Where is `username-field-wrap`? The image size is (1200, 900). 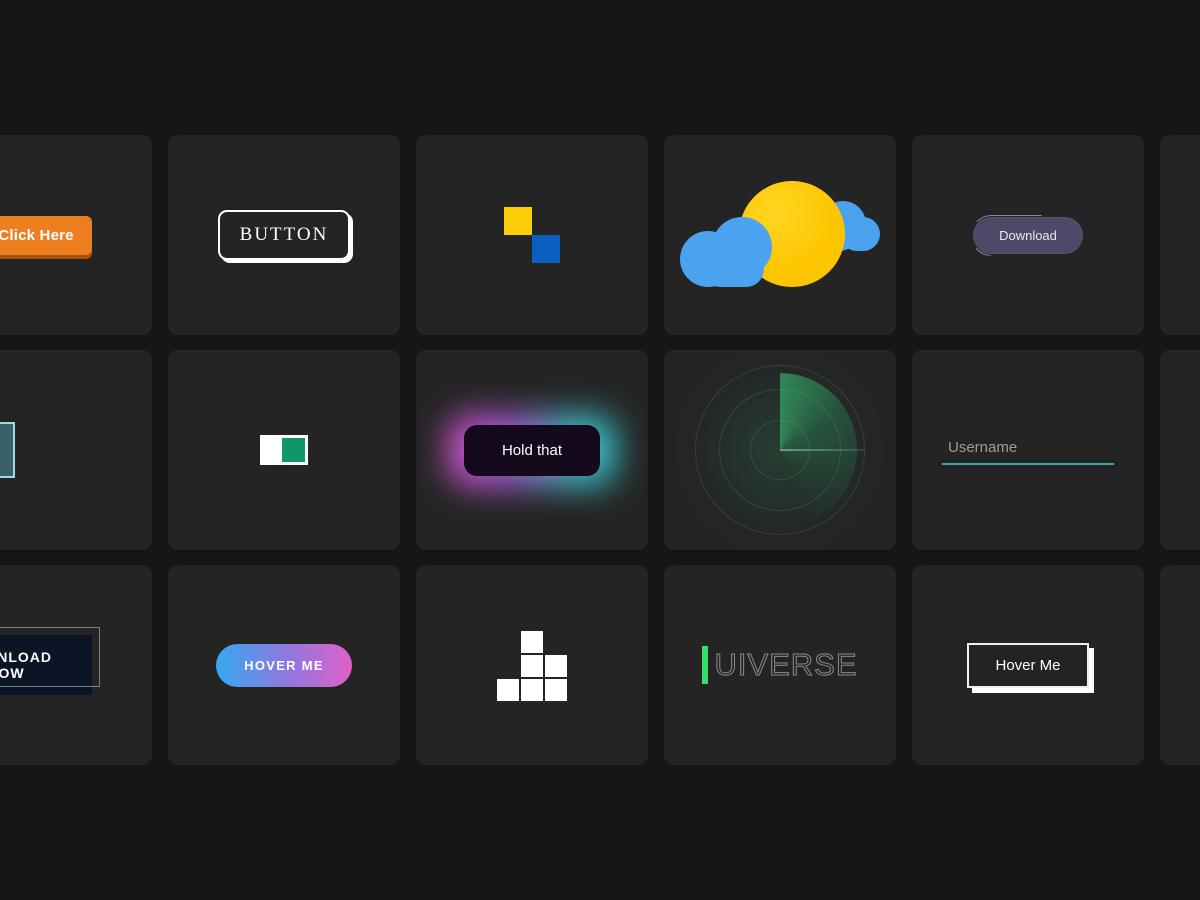
username-field-wrap is located at coordinates (1028, 450).